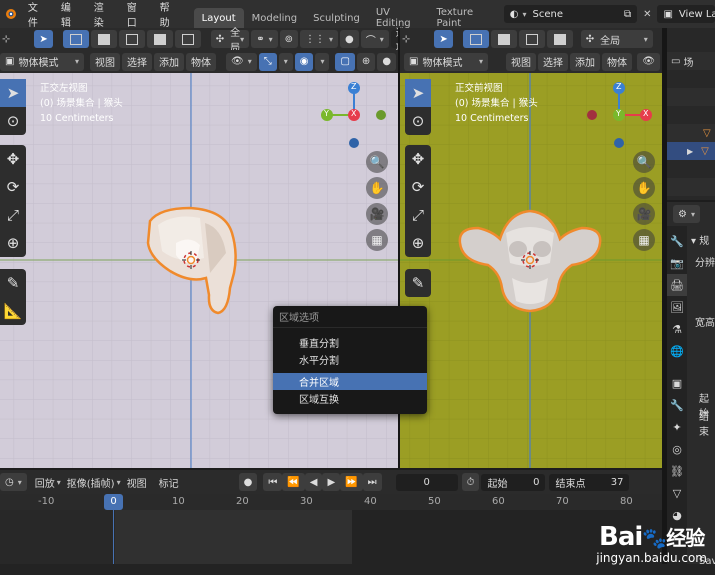  Describe the element at coordinates (426, 482) in the screenshot. I see `current-frame-field: 0` at that location.